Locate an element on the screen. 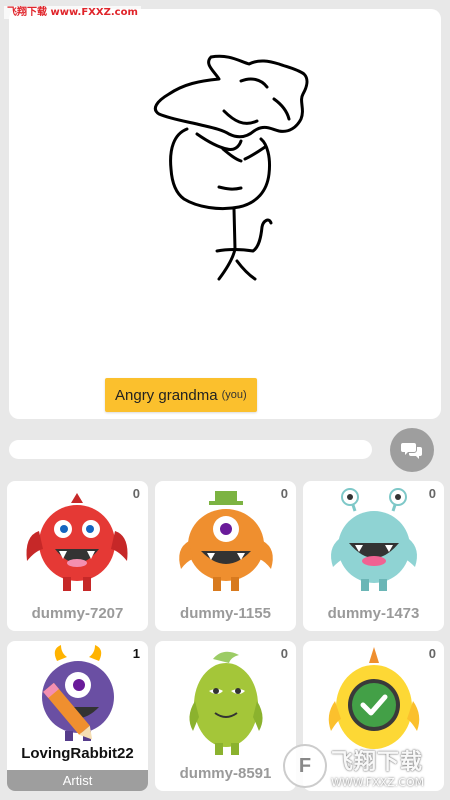 Image resolution: width=450 pixels, height=800 pixels. player-name: dummy-1155 is located at coordinates (225, 613).